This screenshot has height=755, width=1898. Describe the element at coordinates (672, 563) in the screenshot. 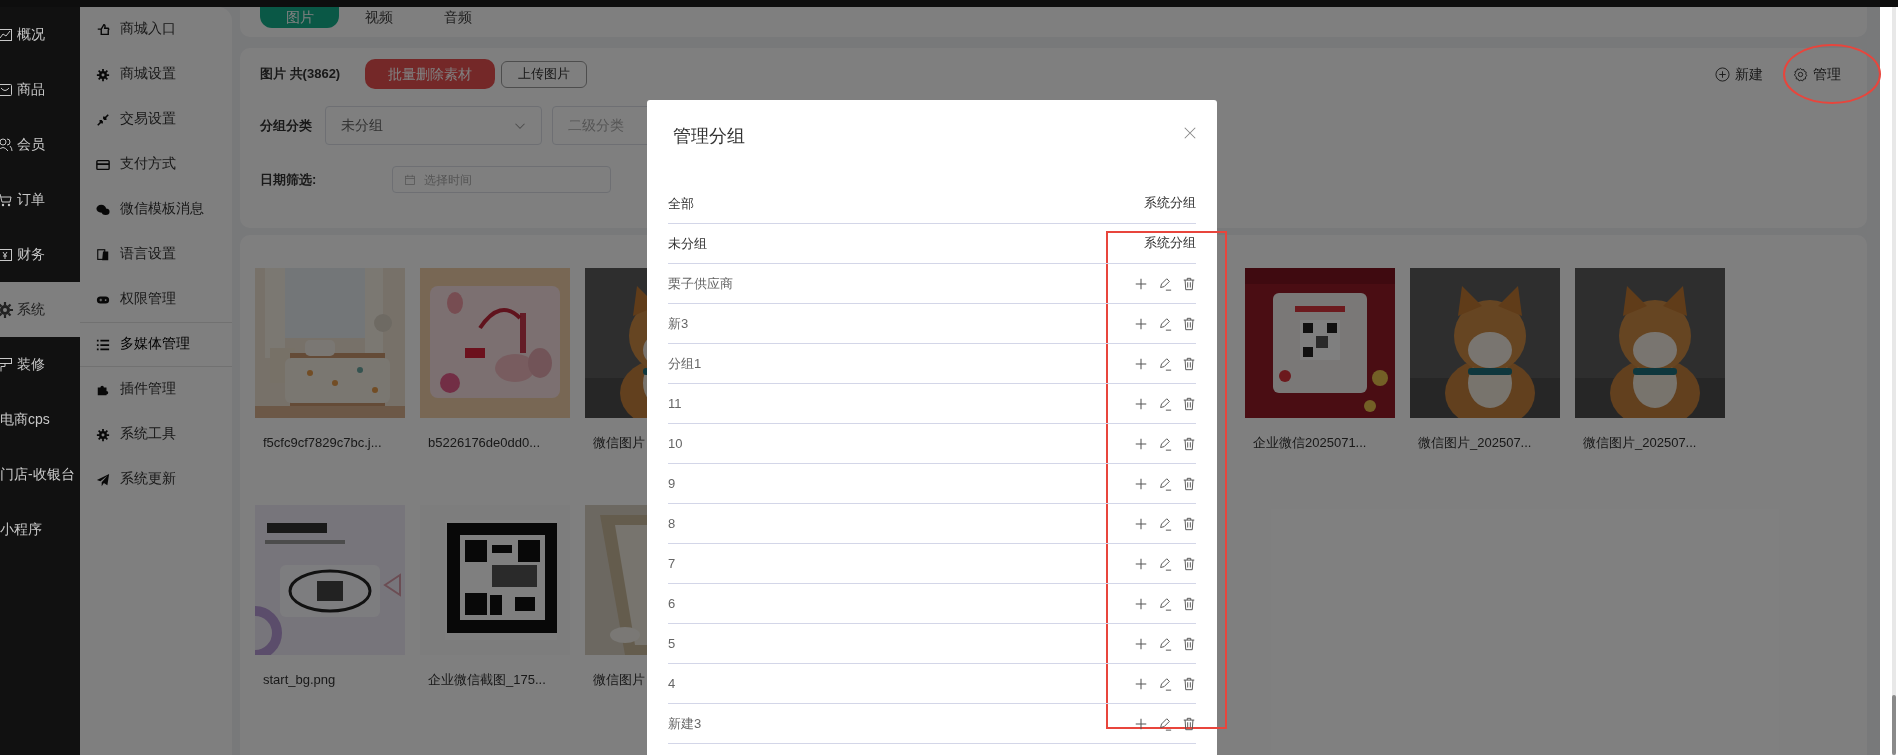

I see `group-name: 7` at that location.